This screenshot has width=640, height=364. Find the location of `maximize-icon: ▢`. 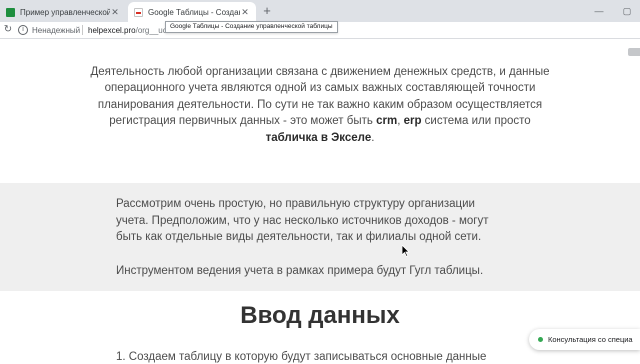

maximize-icon: ▢ is located at coordinates (627, 11).